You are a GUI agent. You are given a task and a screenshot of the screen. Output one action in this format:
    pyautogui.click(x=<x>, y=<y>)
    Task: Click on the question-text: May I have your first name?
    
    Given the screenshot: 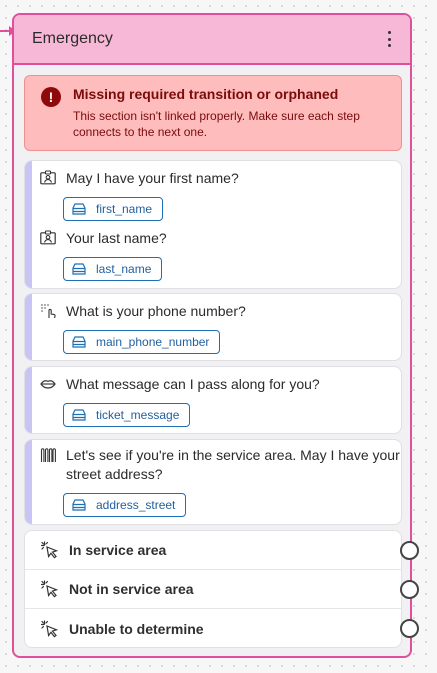 What is the action you would take?
    pyautogui.click(x=152, y=178)
    